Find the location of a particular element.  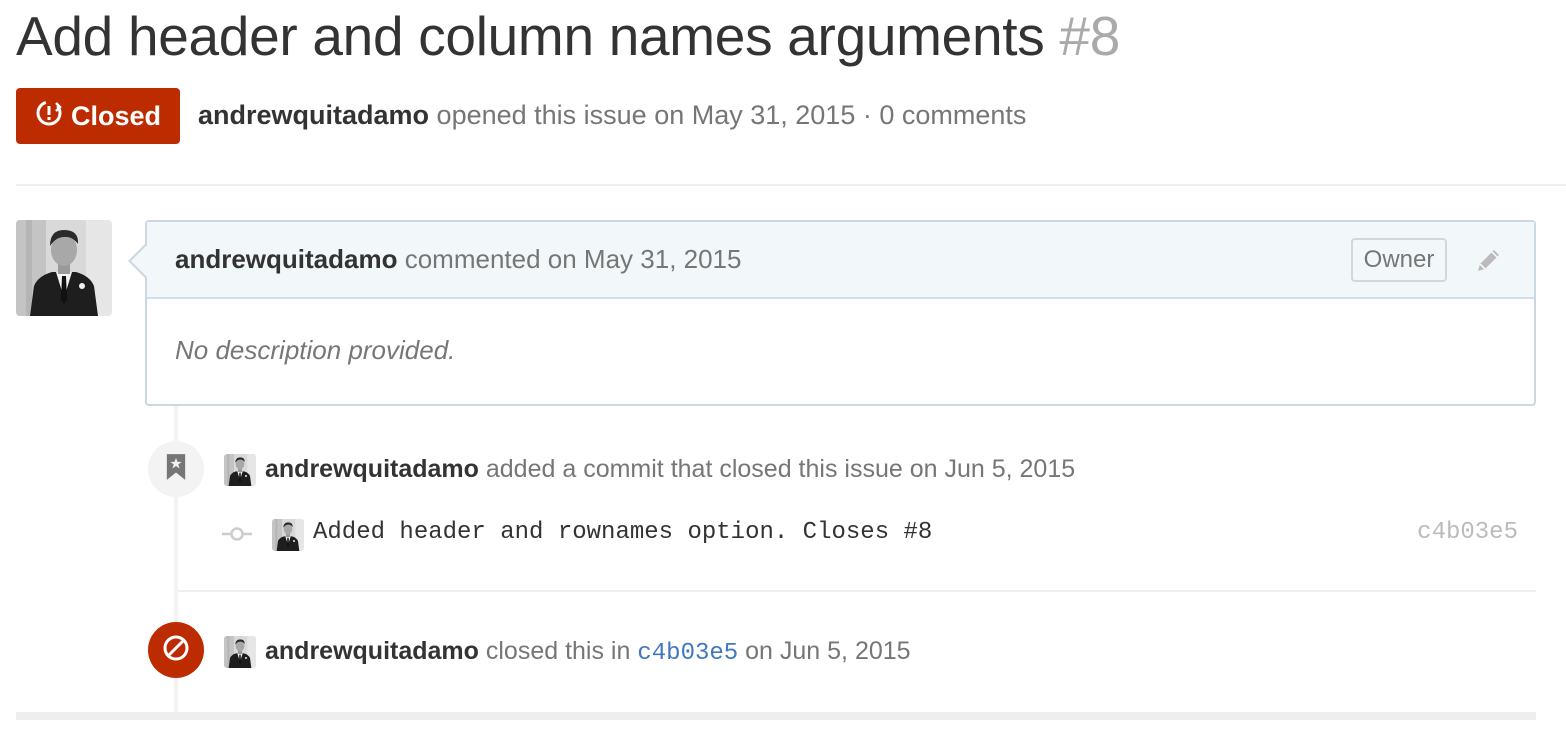

owner-badge: Owner is located at coordinates (1399, 260).